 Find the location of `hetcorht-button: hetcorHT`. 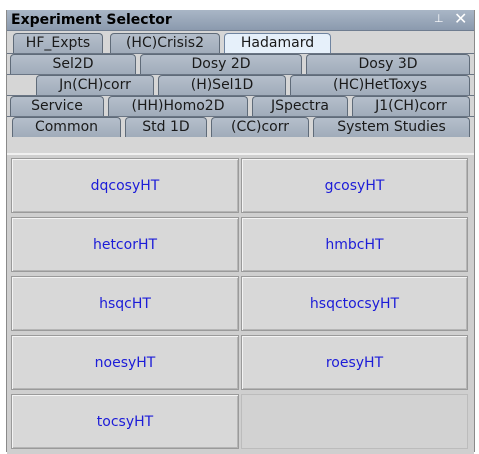

hetcorht-button: hetcorHT is located at coordinates (125, 244).